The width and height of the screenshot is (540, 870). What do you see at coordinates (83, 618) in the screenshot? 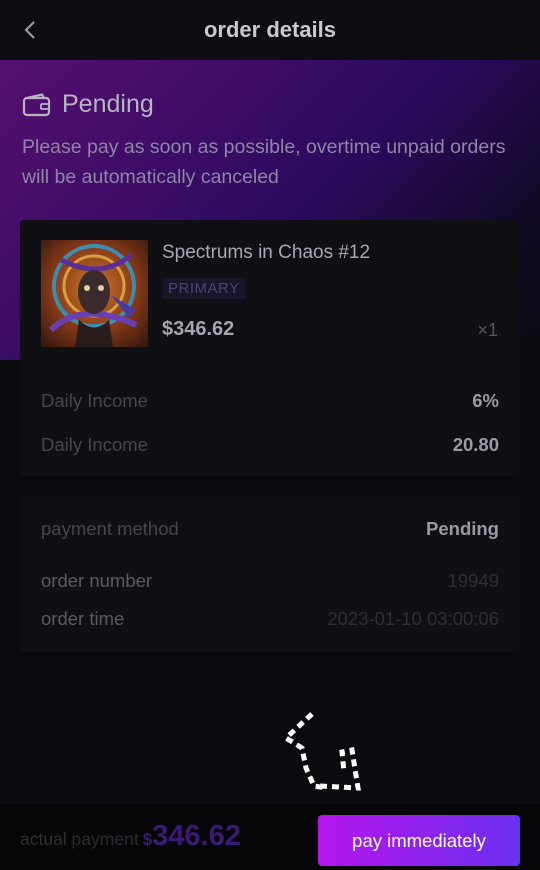
I see `order-time-label: order time` at bounding box center [83, 618].